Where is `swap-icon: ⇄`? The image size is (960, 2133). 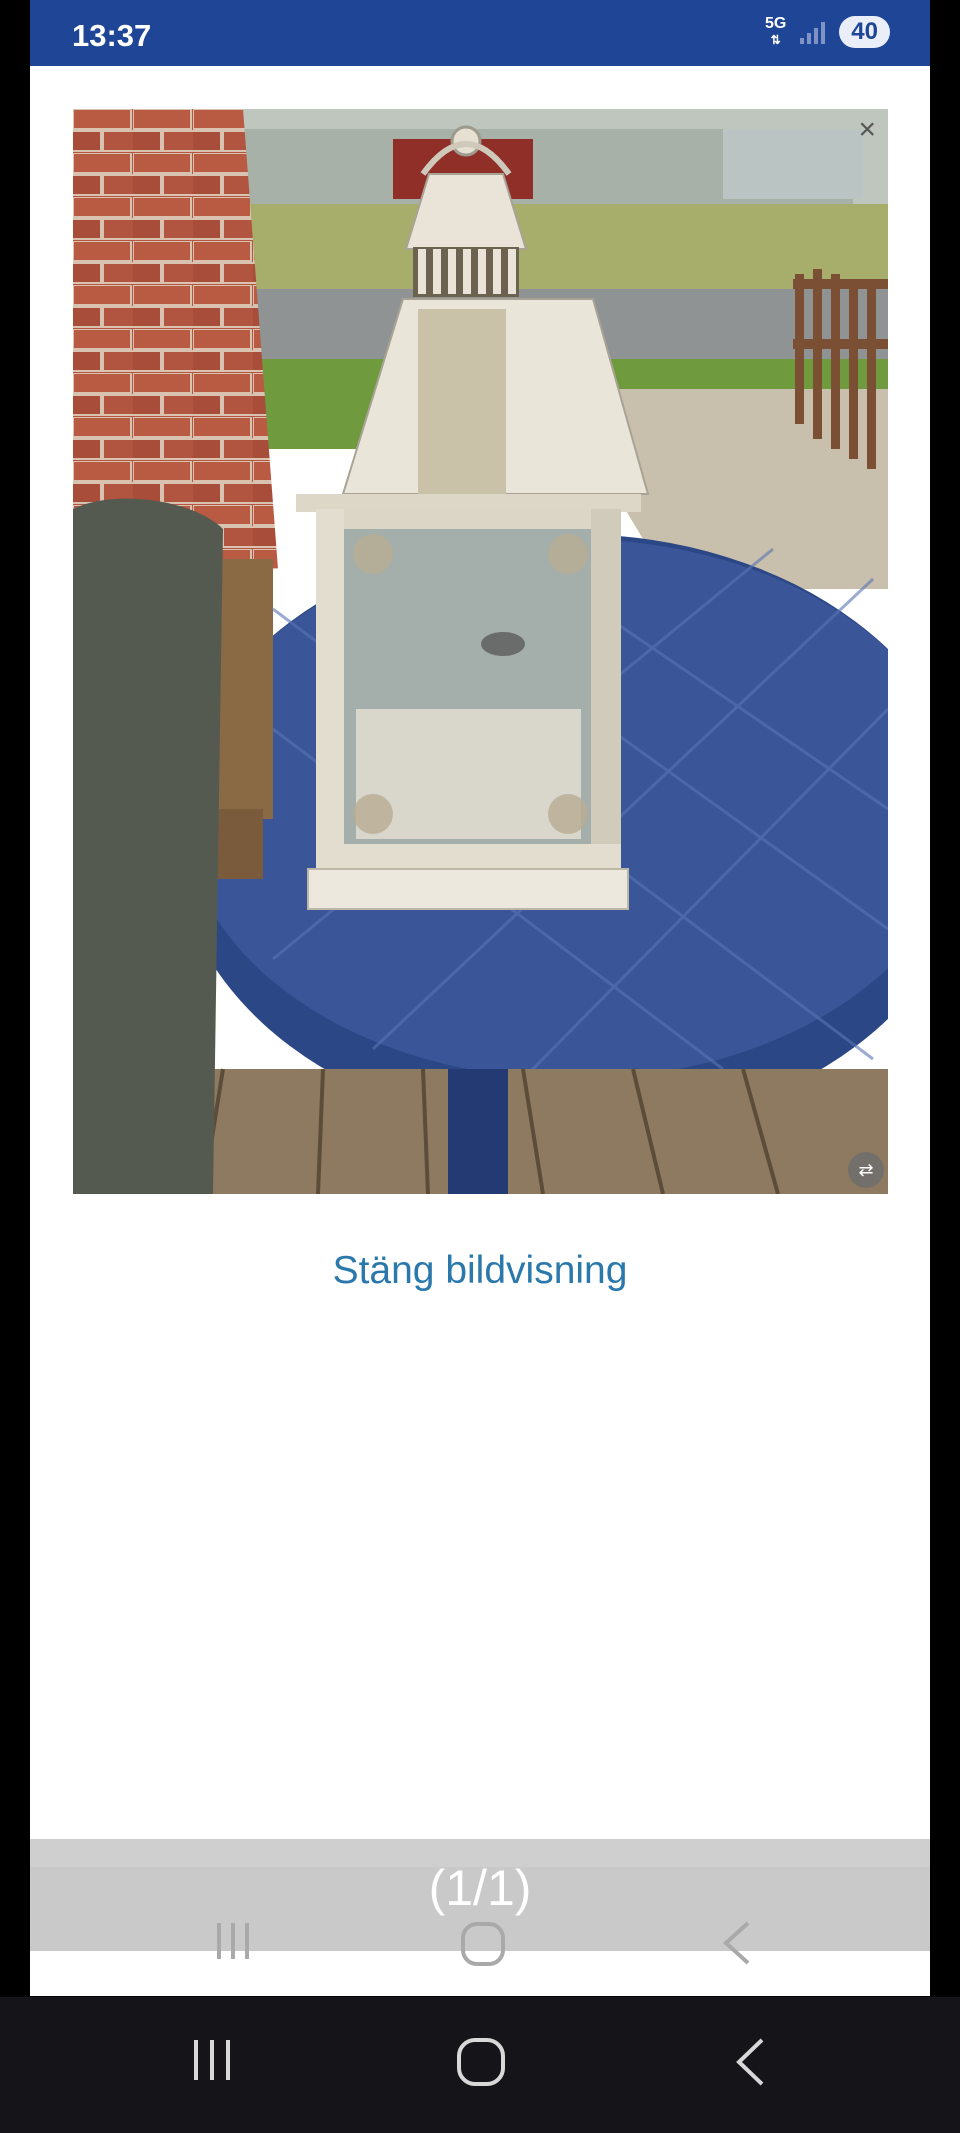
swap-icon: ⇄ is located at coordinates (866, 1170).